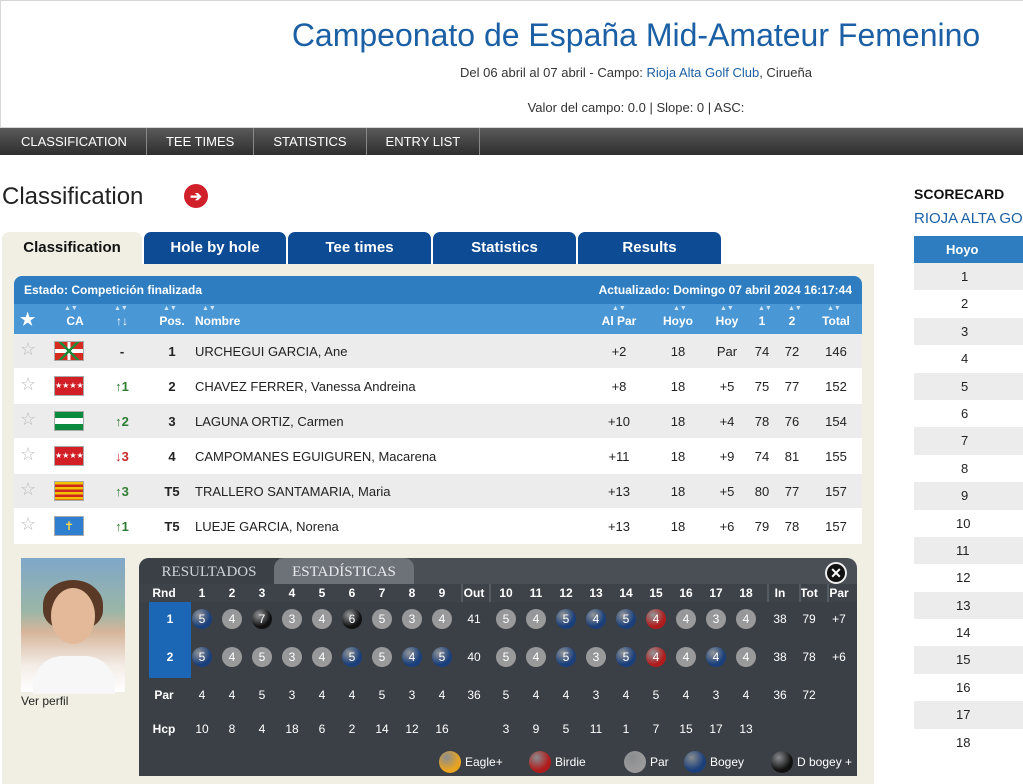  What do you see at coordinates (28, 319) in the screenshot?
I see `star-header-icon: ★` at bounding box center [28, 319].